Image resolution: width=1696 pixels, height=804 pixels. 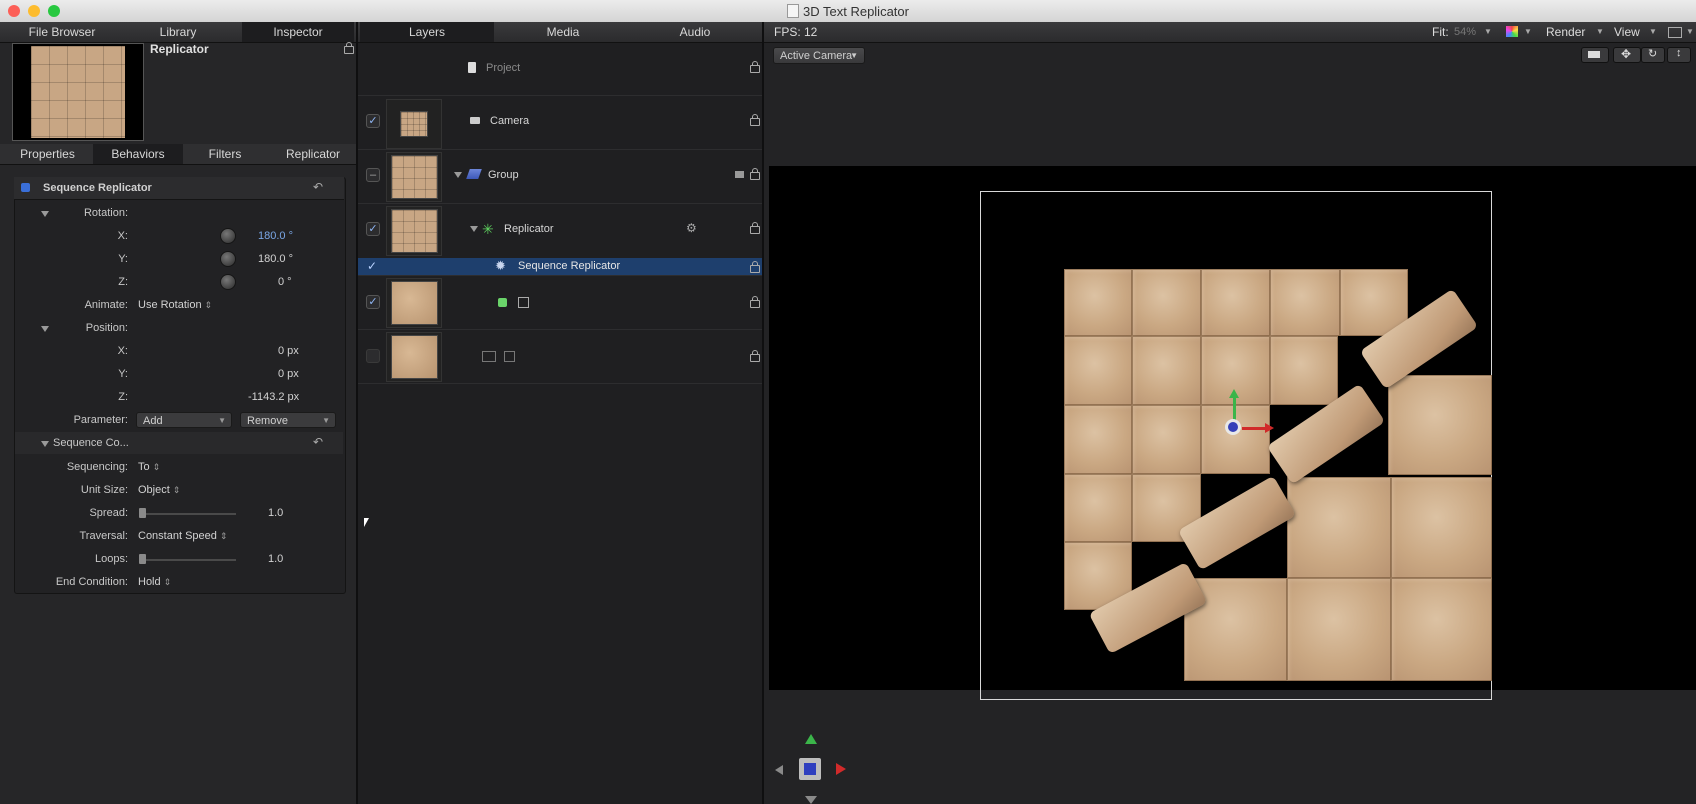 I want to click on layer-row-camera: ✓ Camera, so click(x=560, y=122).